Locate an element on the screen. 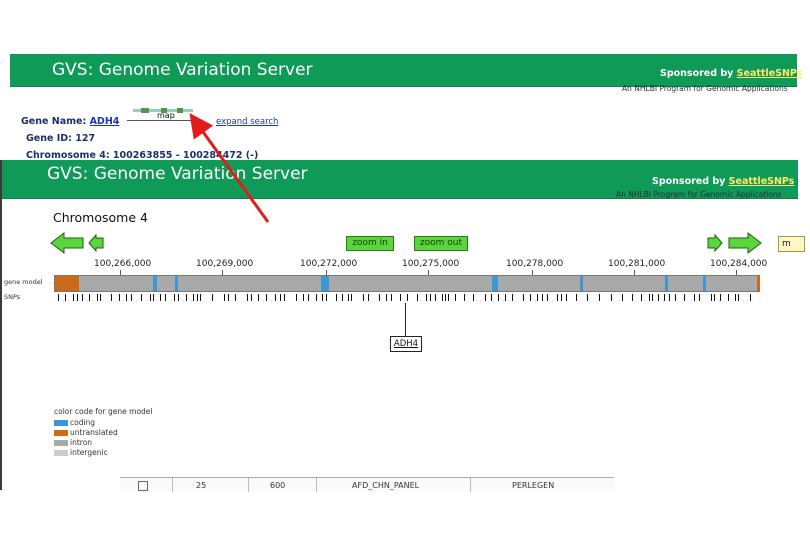 This screenshot has width=810, height=540. zoom-in-button: zoom in is located at coordinates (370, 243).